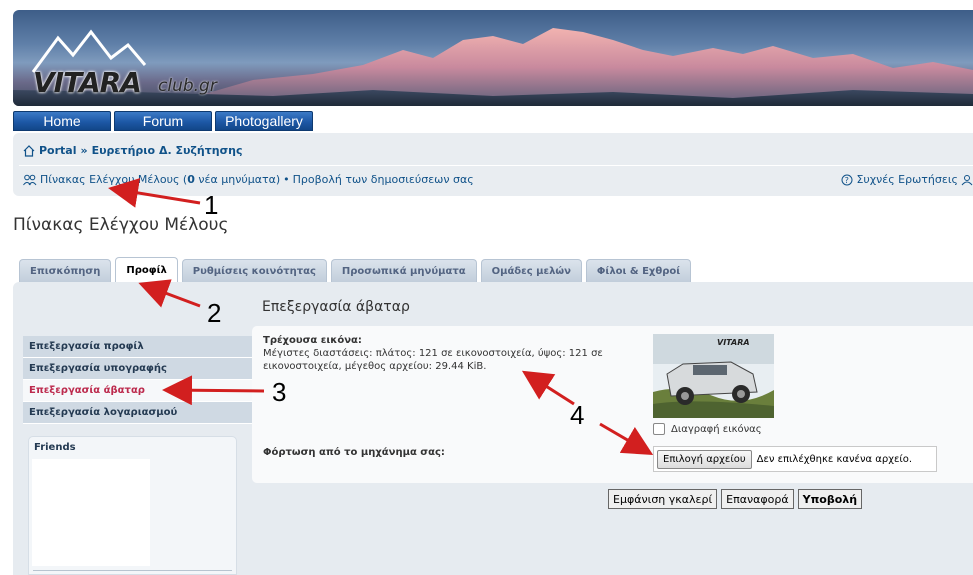 This screenshot has width=973, height=575. I want to click on top-nav: Home Forum Photogallery, so click(163, 121).